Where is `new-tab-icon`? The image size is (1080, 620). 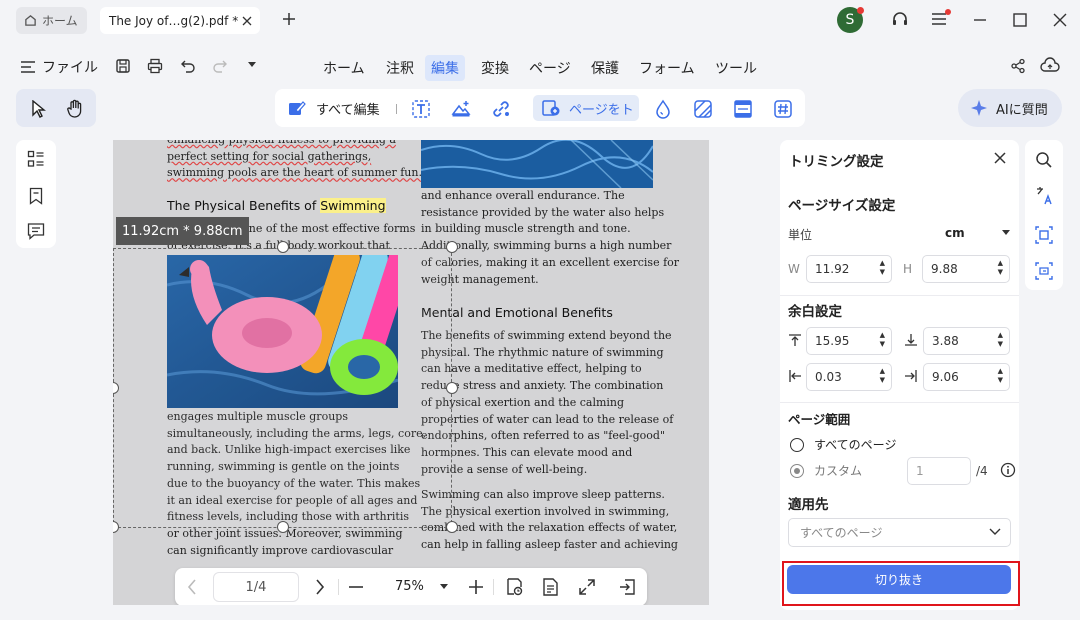 new-tab-icon is located at coordinates (289, 19).